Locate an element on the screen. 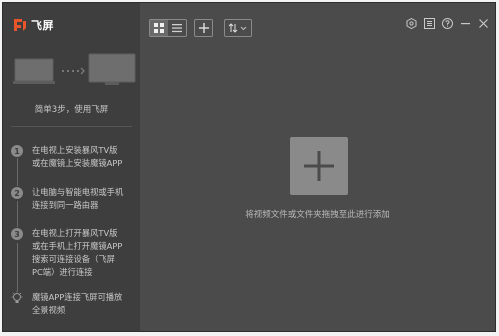 The height and width of the screenshot is (336, 499). tip-text-line: 魔镜APP连接飞屏可播放 is located at coordinates (77, 297).